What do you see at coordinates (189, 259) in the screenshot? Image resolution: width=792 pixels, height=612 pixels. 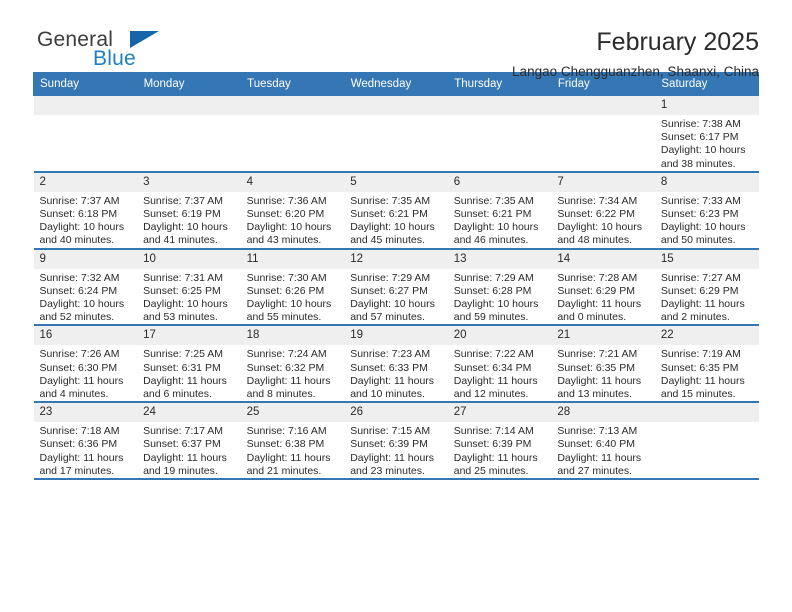 I see `day-number: 10` at bounding box center [189, 259].